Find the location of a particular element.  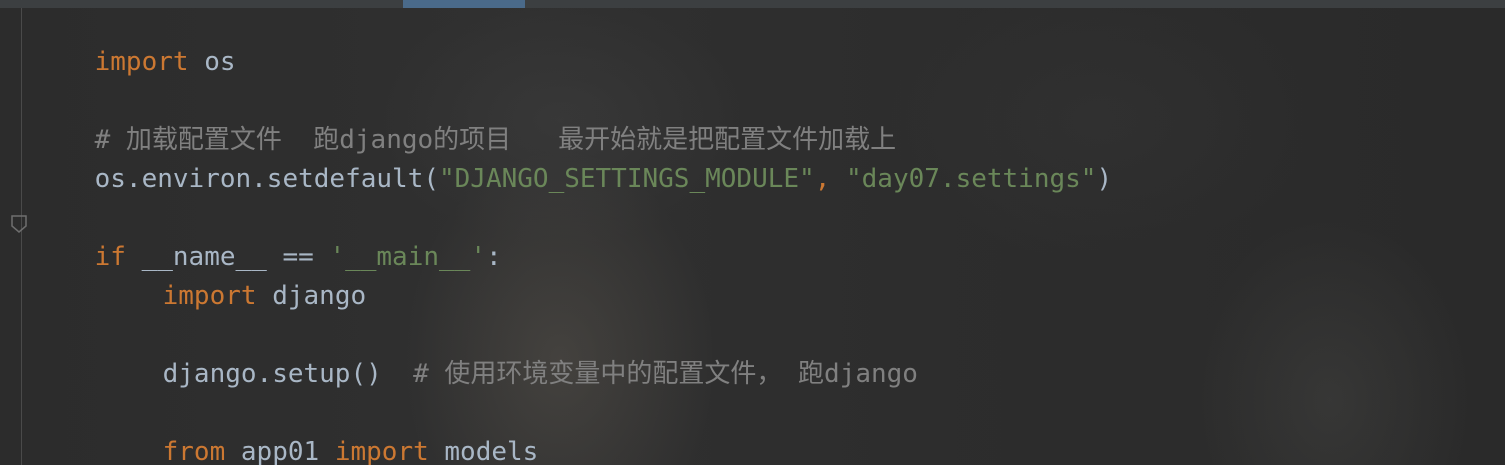

comment: # 使用环境变量中的配置文件， 跑django is located at coordinates (665, 374).